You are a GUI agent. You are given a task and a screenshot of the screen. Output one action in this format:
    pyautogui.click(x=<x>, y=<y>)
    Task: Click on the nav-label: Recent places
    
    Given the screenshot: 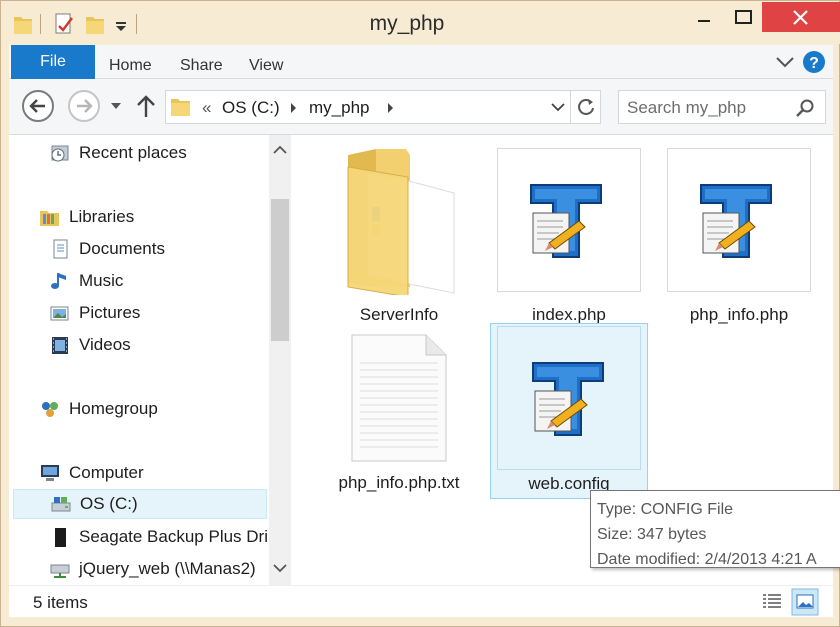 What is the action you would take?
    pyautogui.click(x=133, y=152)
    